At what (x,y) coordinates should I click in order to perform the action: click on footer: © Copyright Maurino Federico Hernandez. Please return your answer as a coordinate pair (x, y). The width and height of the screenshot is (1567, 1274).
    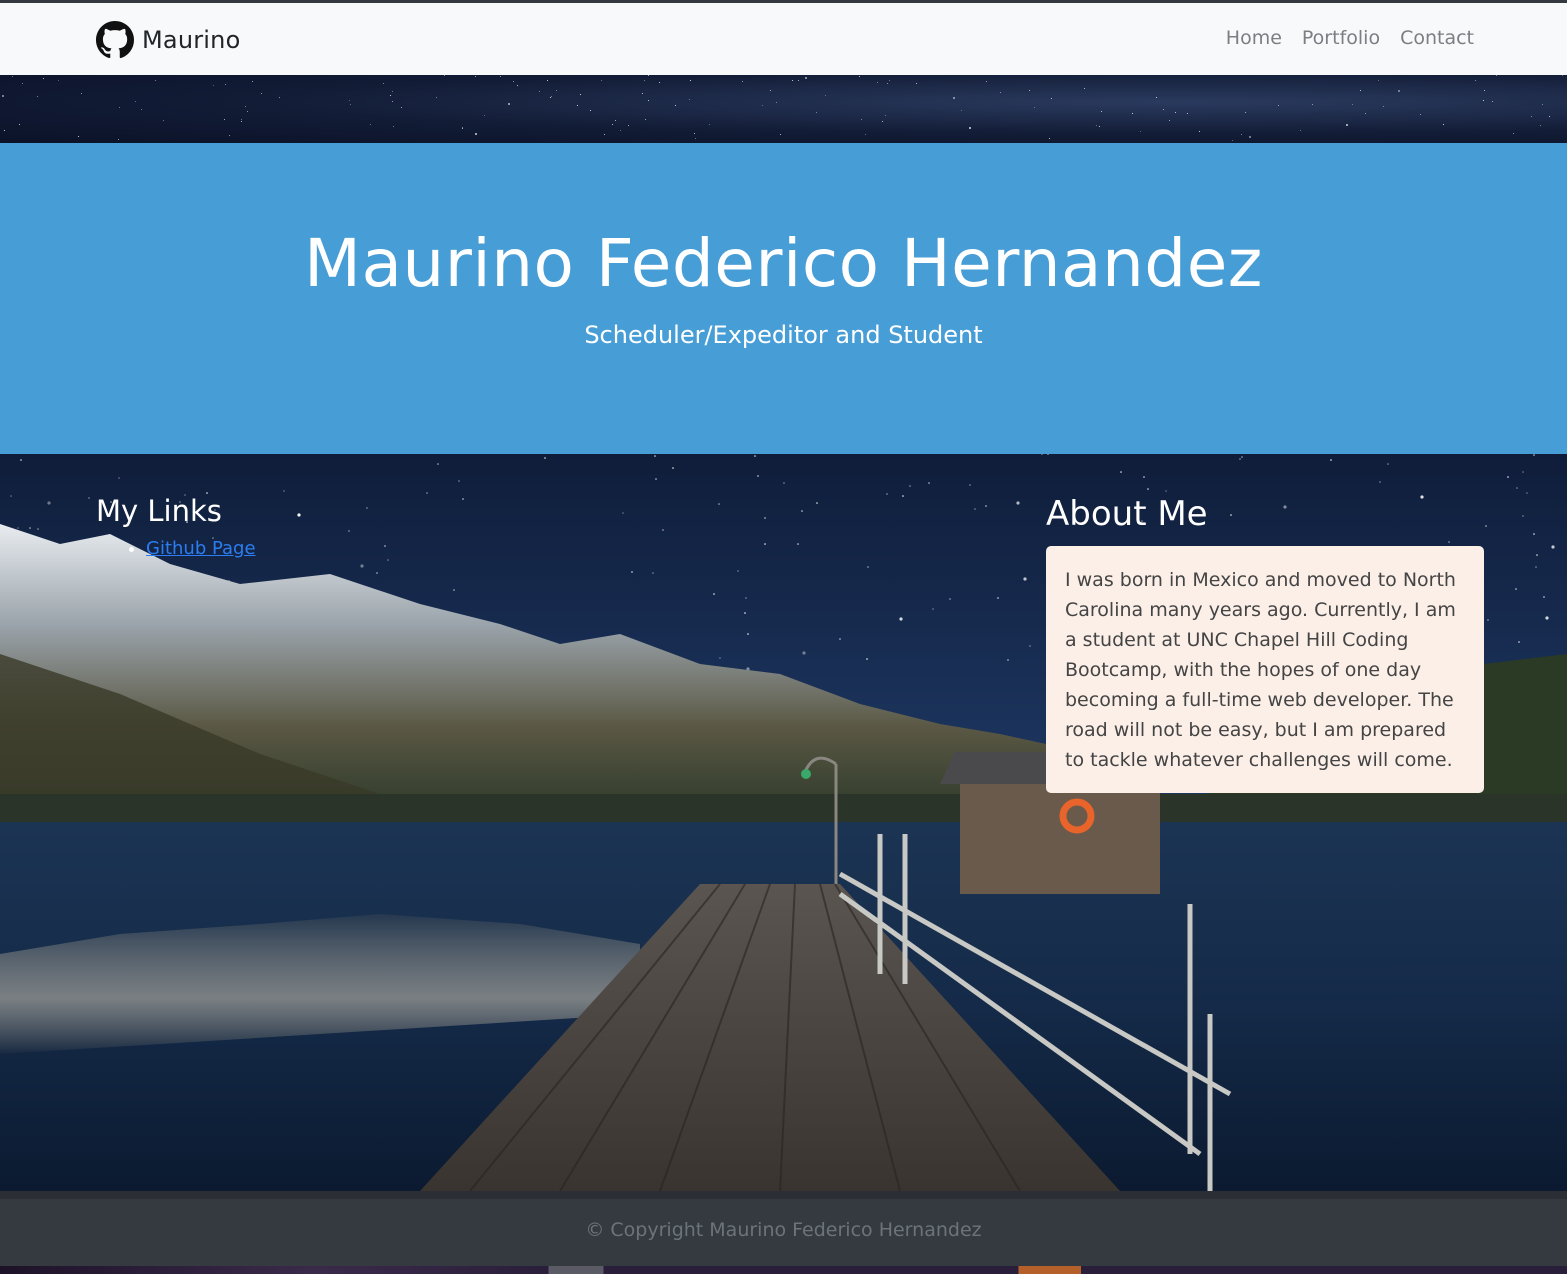
    Looking at the image, I should click on (783, 1232).